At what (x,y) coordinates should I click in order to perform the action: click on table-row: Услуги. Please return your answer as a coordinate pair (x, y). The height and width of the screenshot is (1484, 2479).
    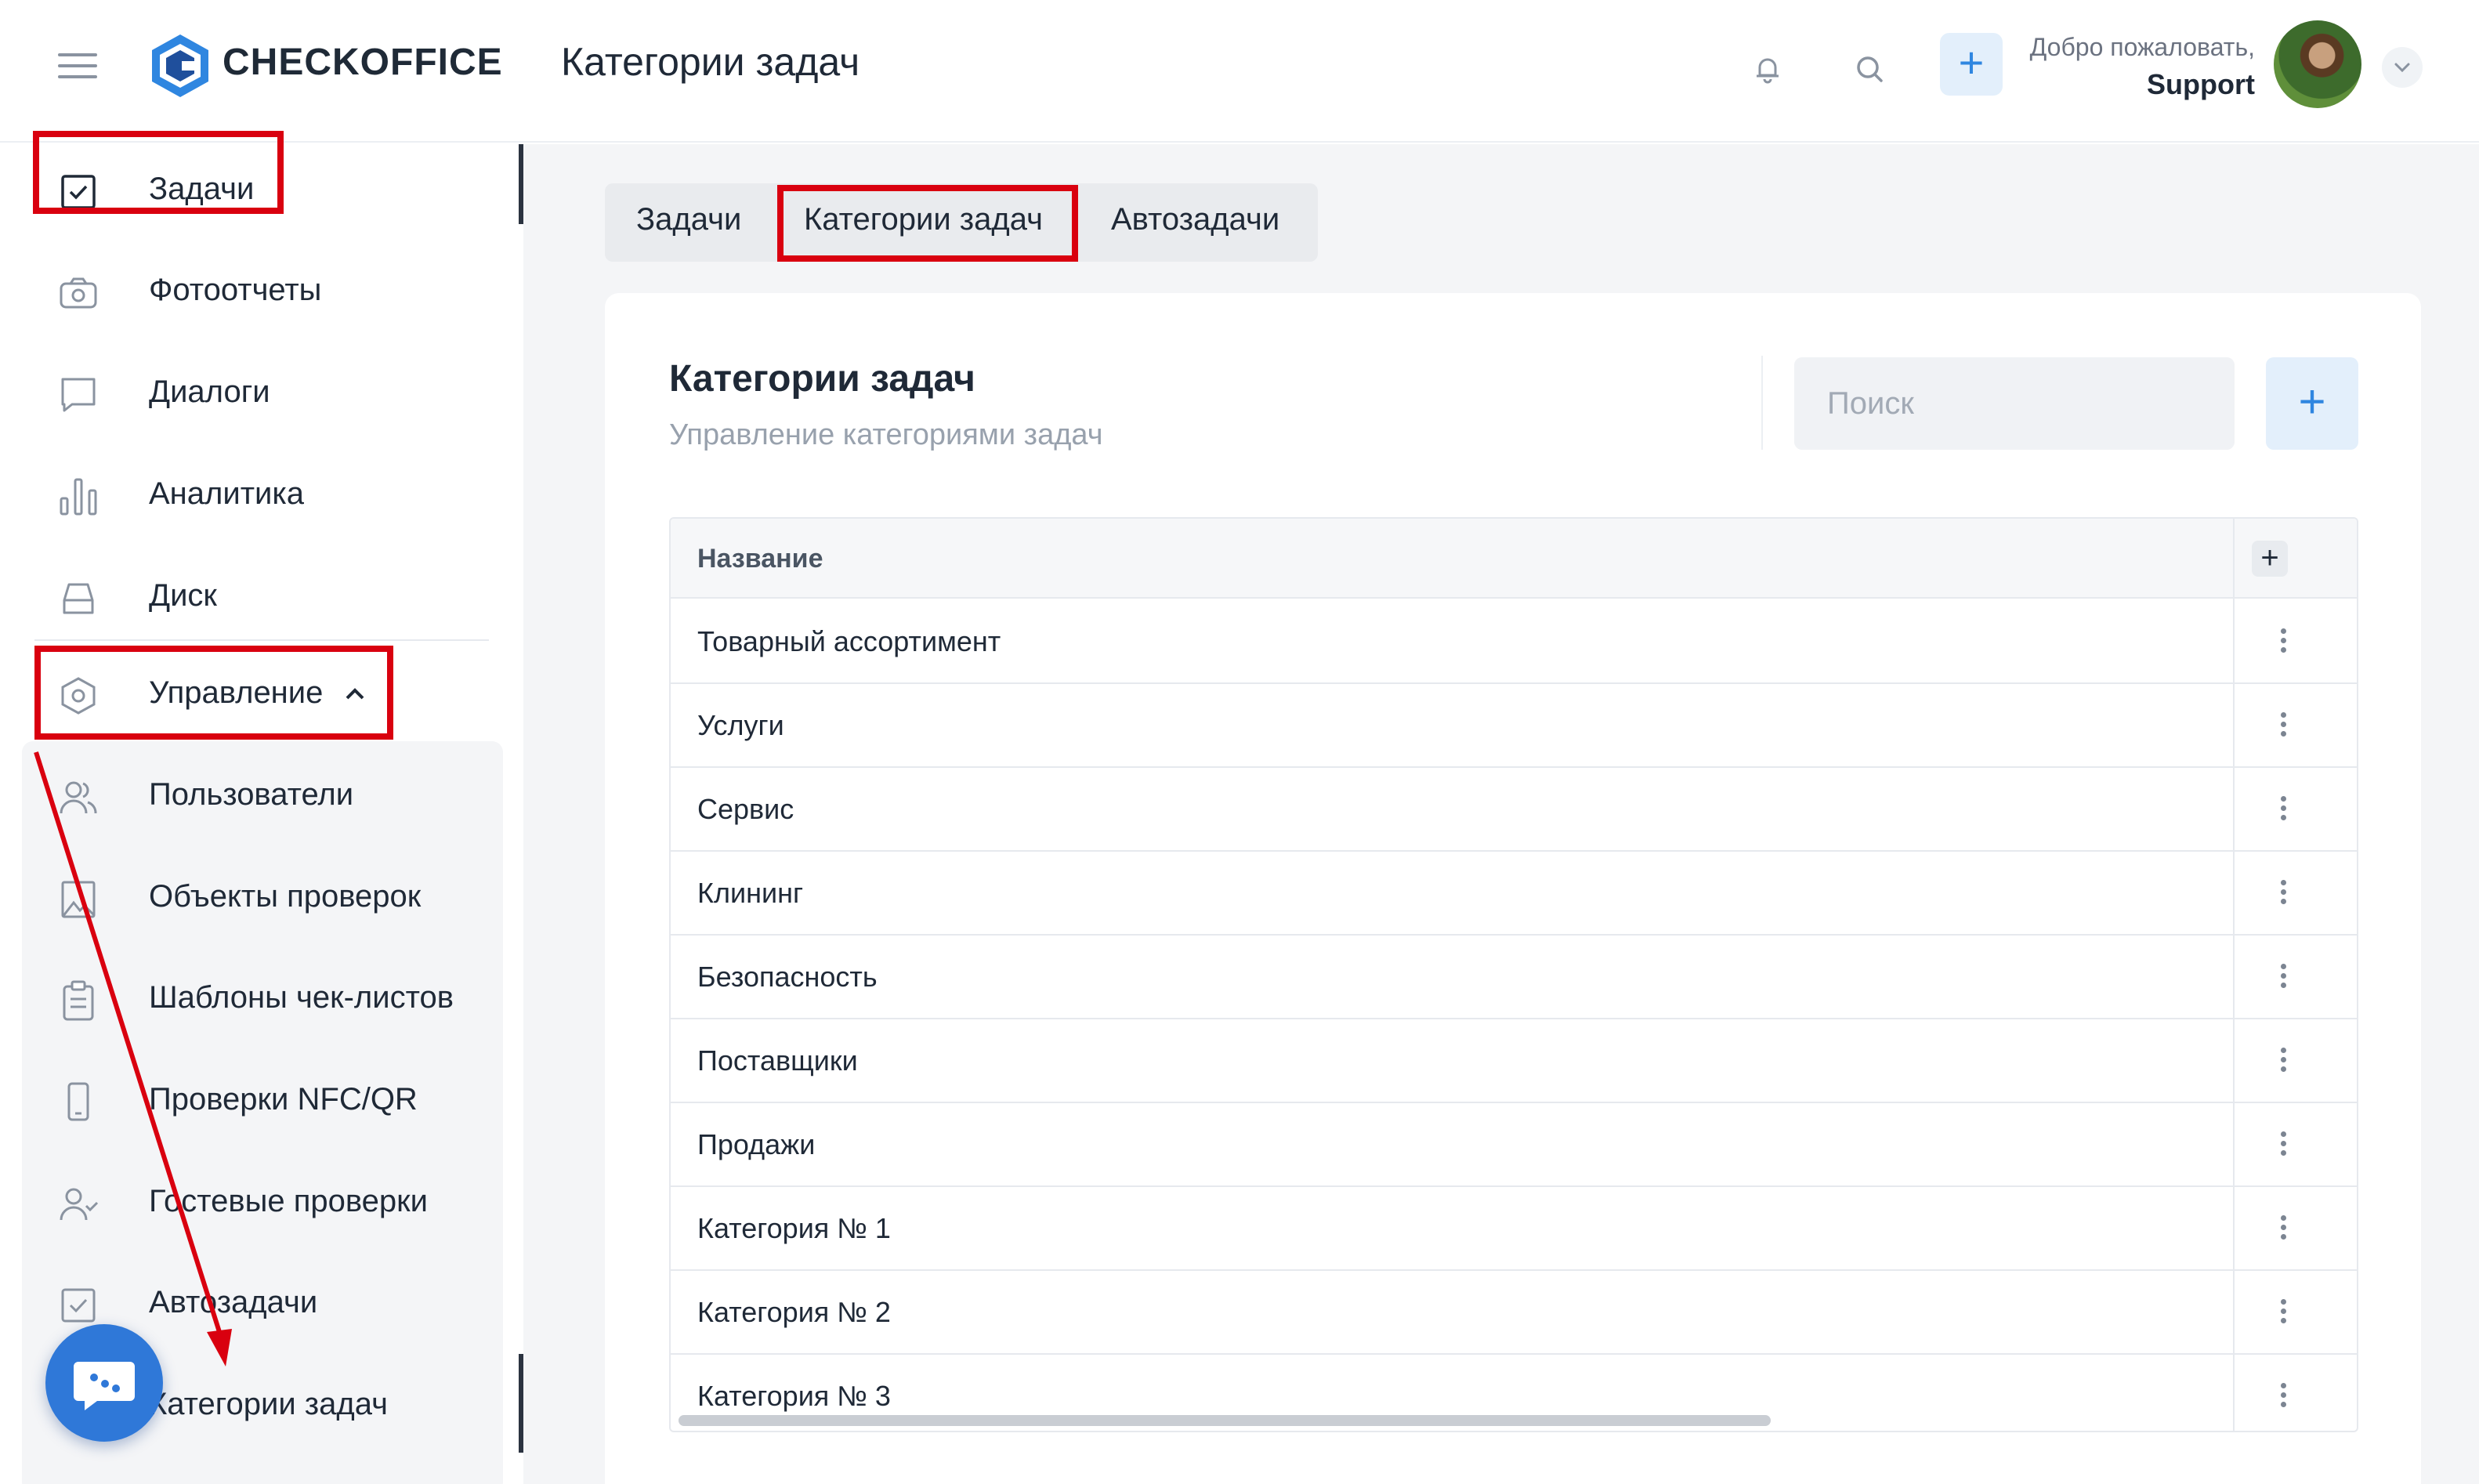
    Looking at the image, I should click on (1514, 726).